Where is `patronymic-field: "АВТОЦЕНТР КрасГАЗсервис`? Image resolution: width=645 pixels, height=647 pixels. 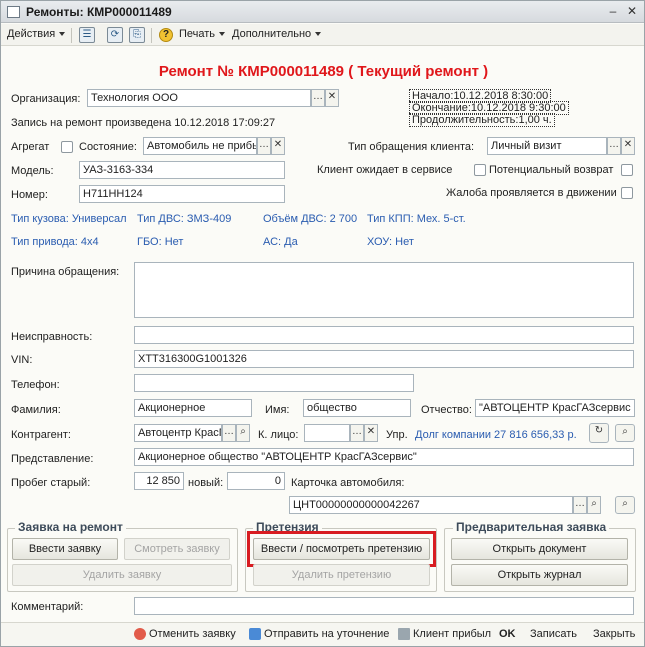
patronymic-field: "АВТОЦЕНТР КрасГАЗсервис is located at coordinates (555, 408).